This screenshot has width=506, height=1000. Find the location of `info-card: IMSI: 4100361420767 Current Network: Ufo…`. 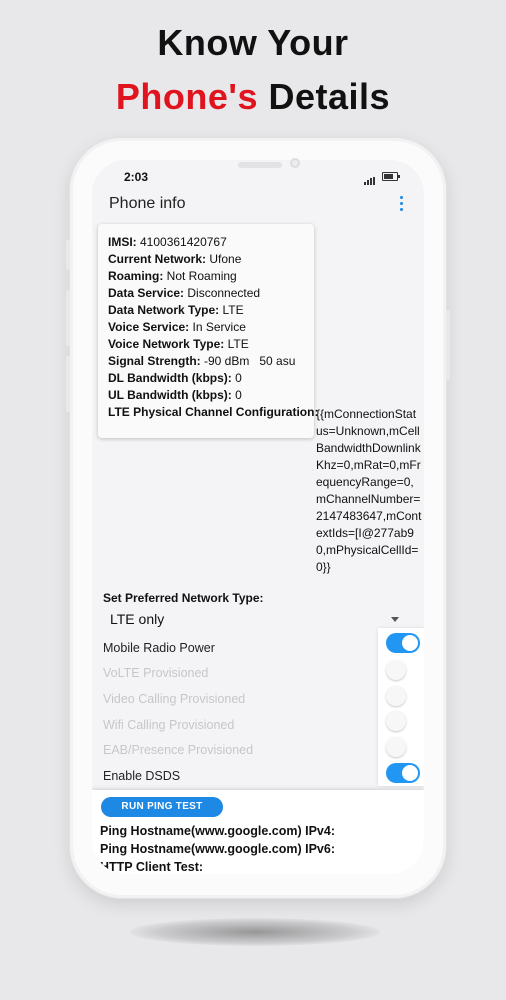

info-card: IMSI: 4100361420767 Current Network: Ufo… is located at coordinates (208, 331).